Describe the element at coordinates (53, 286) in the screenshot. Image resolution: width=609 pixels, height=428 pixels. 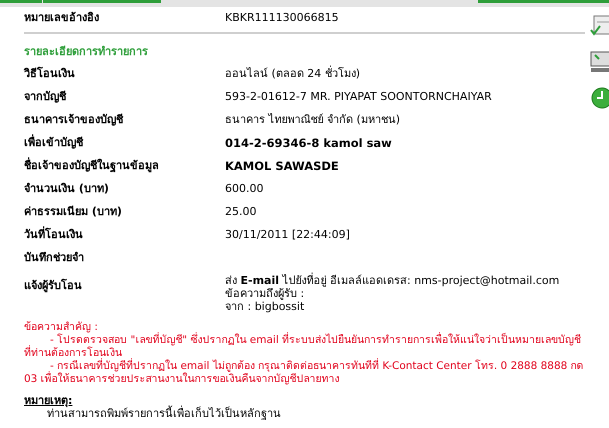
I see `field-label: แจ้งผู้รับโอน` at that location.